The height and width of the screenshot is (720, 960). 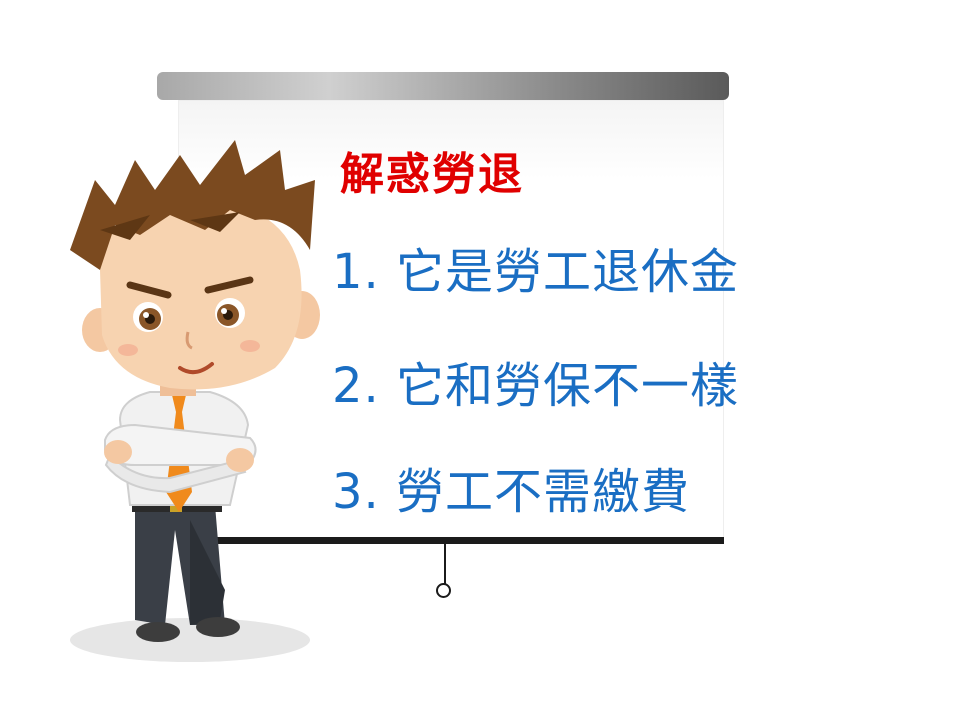 I want to click on list-item-3: 3. 勞工不需繳費, so click(x=511, y=492).